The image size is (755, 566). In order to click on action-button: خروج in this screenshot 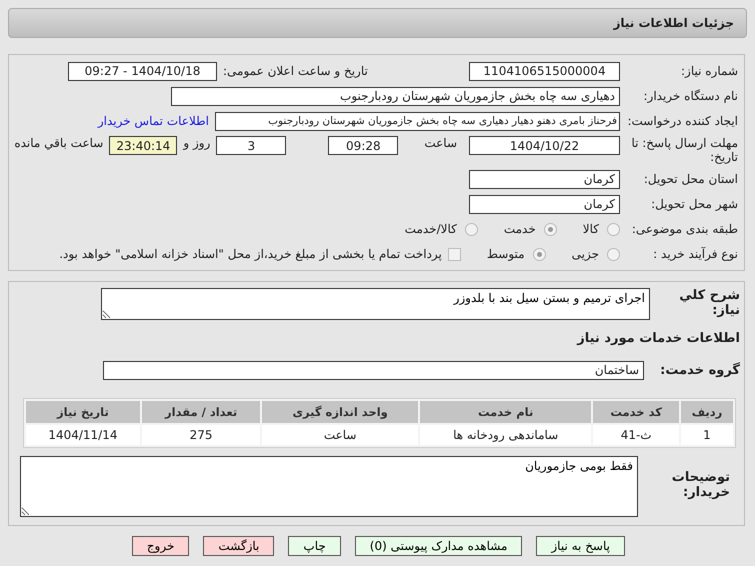, I will do `click(161, 546)`.